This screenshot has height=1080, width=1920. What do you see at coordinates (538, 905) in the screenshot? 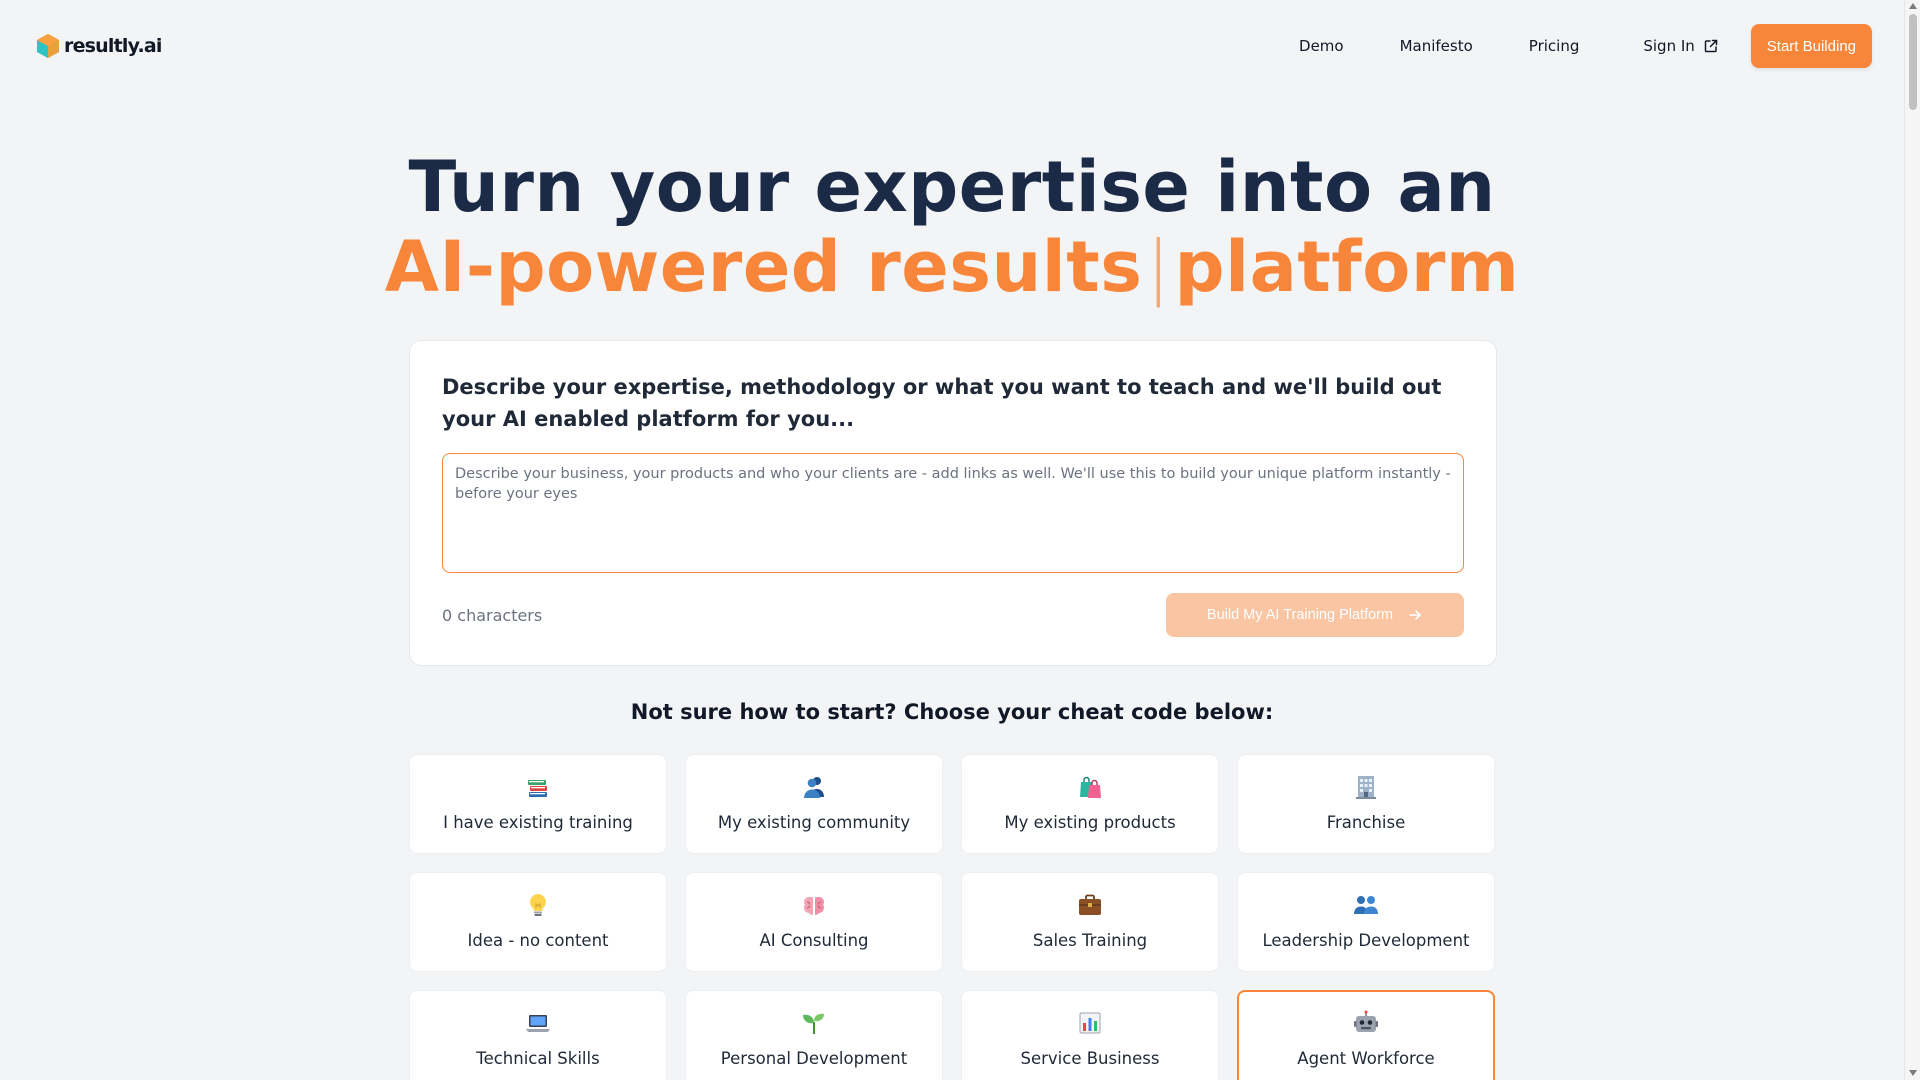
I see `lightbulb-icon` at bounding box center [538, 905].